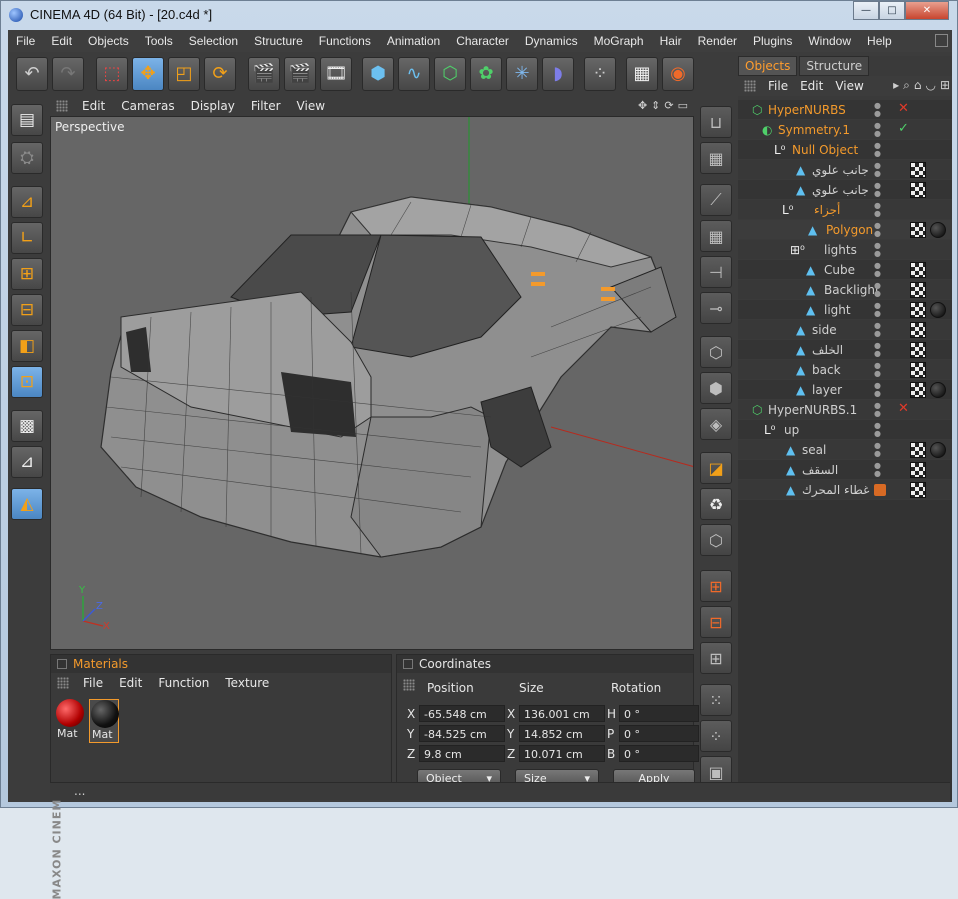 Image resolution: width=958 pixels, height=899 pixels. What do you see at coordinates (130, 683) in the screenshot?
I see `mat-menu-edit: Edit` at bounding box center [130, 683].